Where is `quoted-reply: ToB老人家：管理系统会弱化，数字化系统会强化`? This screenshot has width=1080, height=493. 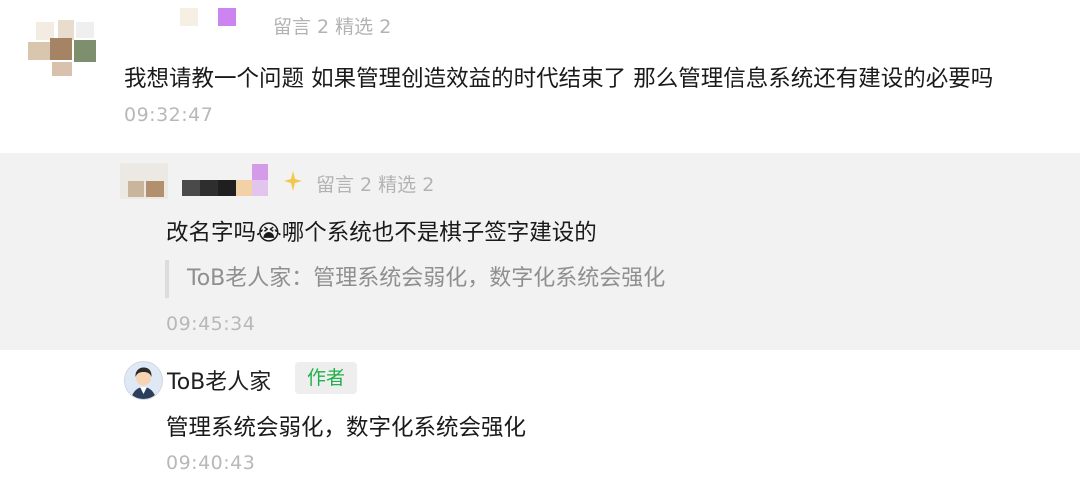
quoted-reply: ToB老人家：管理系统会弱化，数字化系统会强化 is located at coordinates (415, 279).